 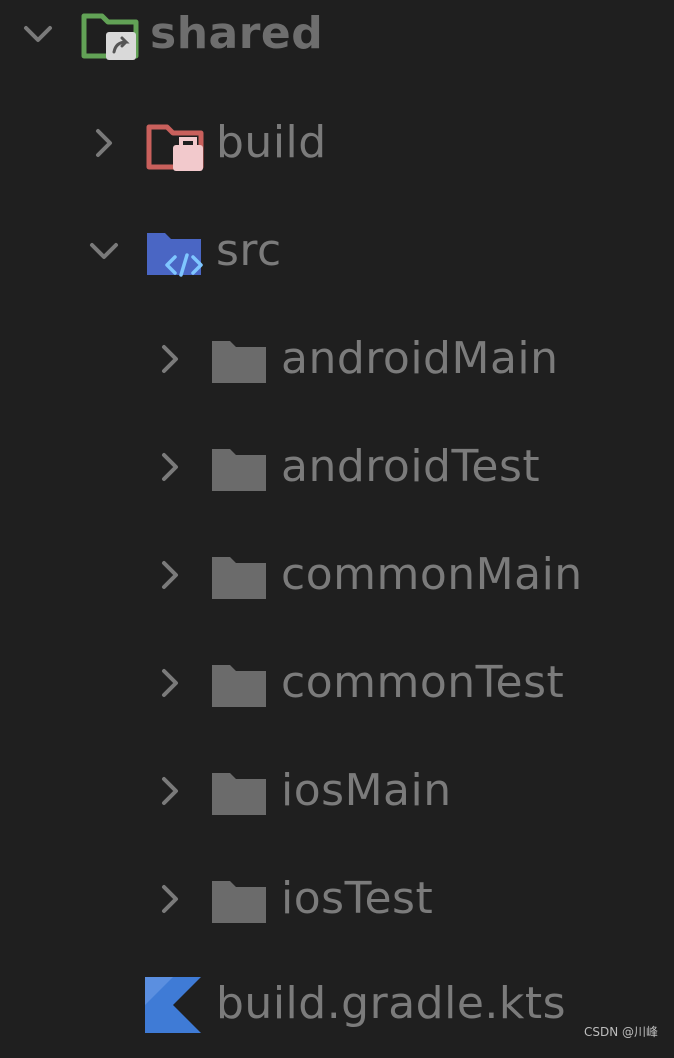 What do you see at coordinates (271, 142) in the screenshot?
I see `tree-label: build` at bounding box center [271, 142].